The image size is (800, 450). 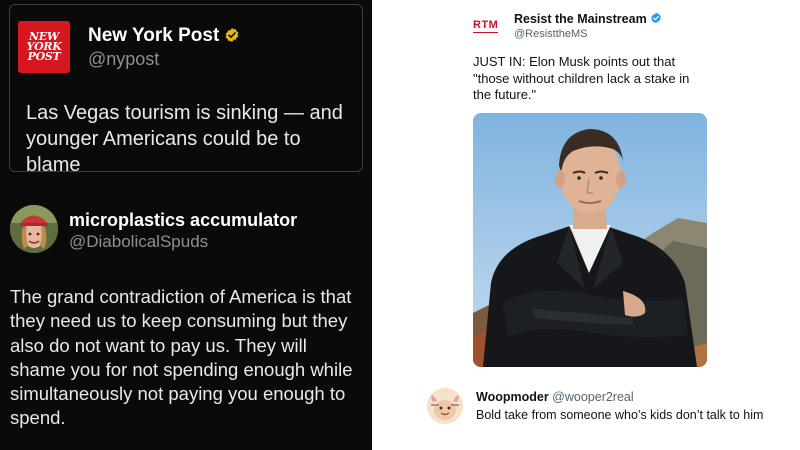 I want to click on reply2-author-name: Woopmoder, so click(x=512, y=397).